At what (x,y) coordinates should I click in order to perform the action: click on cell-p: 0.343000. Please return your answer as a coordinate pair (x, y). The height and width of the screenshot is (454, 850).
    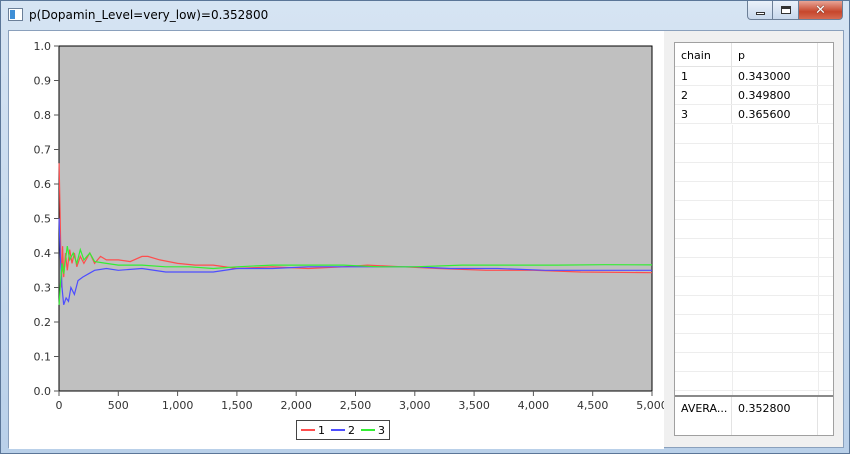
    Looking at the image, I should click on (775, 76).